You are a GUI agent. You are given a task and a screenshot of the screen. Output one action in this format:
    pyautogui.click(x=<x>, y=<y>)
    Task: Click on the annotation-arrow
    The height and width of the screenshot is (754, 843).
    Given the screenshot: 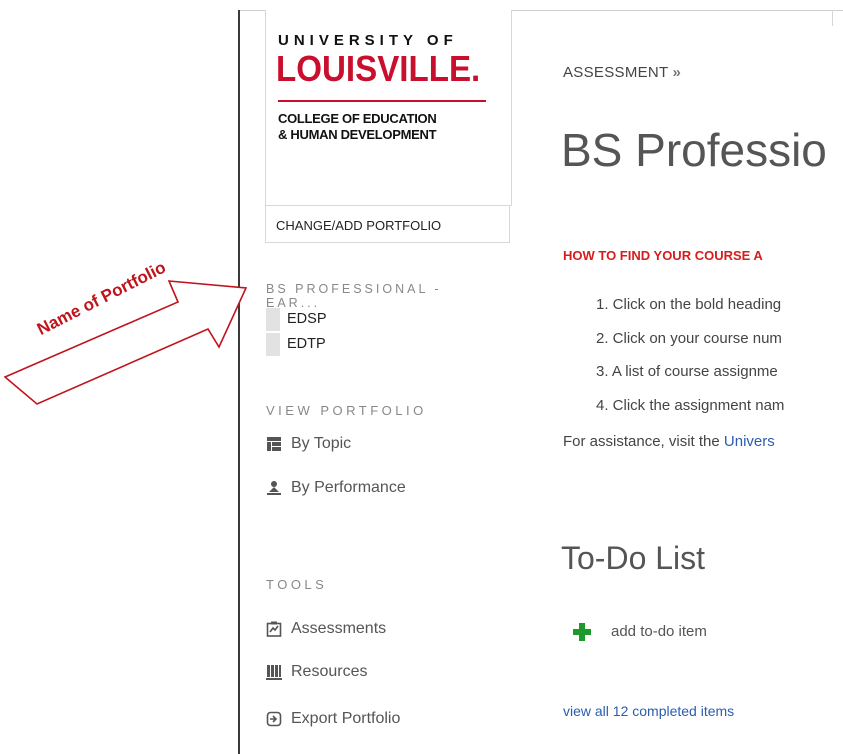 What is the action you would take?
    pyautogui.click(x=125, y=342)
    